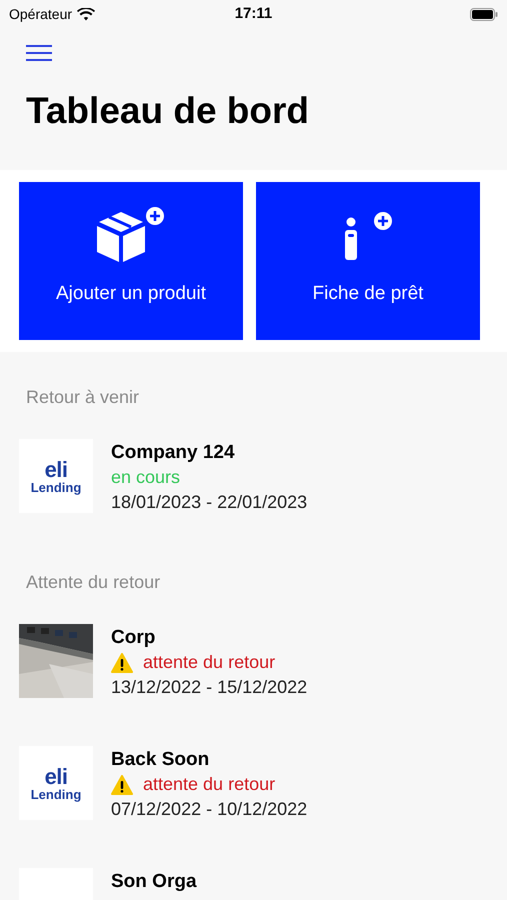 The width and height of the screenshot is (507, 900). What do you see at coordinates (93, 582) in the screenshot?
I see `section-header: Attente du retour` at bounding box center [93, 582].